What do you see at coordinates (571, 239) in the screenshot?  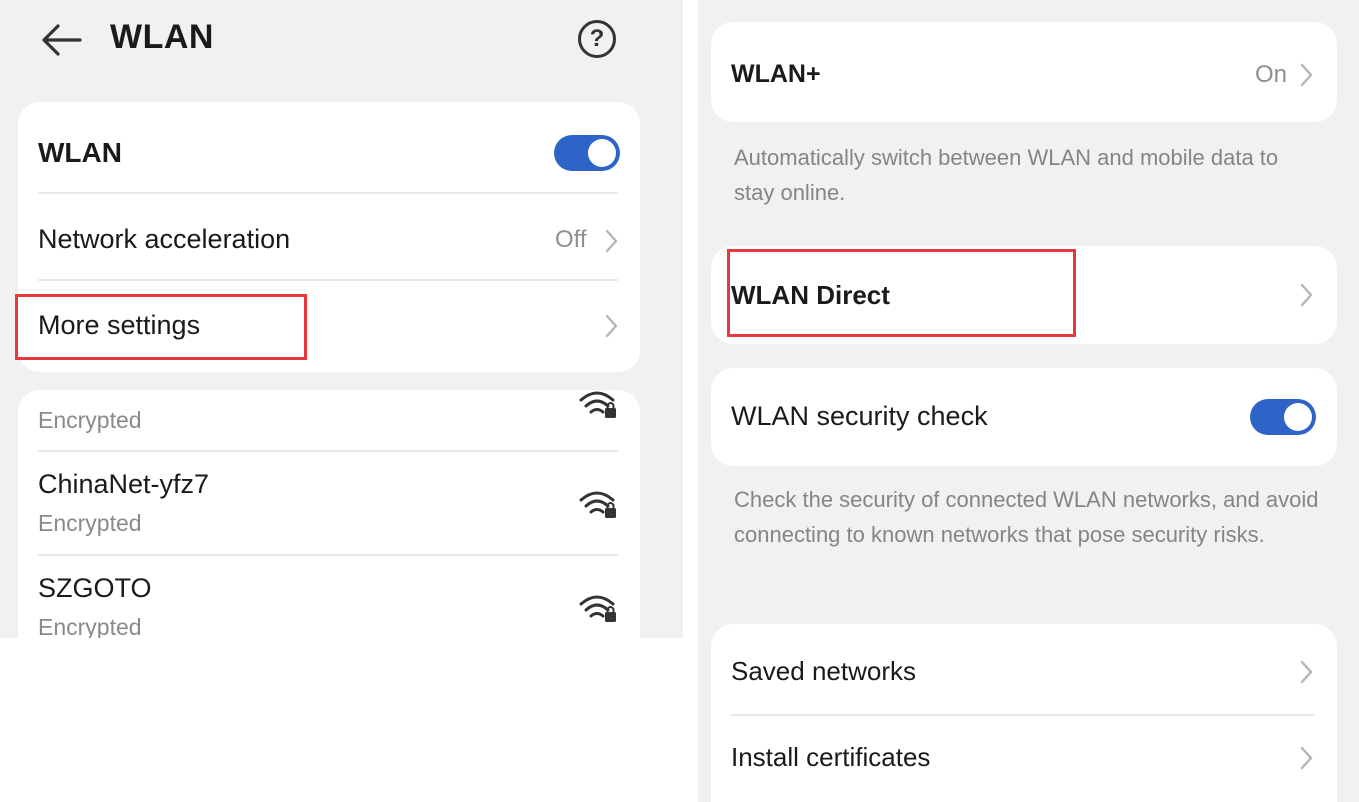 I see `network-acceleration-value: Off` at bounding box center [571, 239].